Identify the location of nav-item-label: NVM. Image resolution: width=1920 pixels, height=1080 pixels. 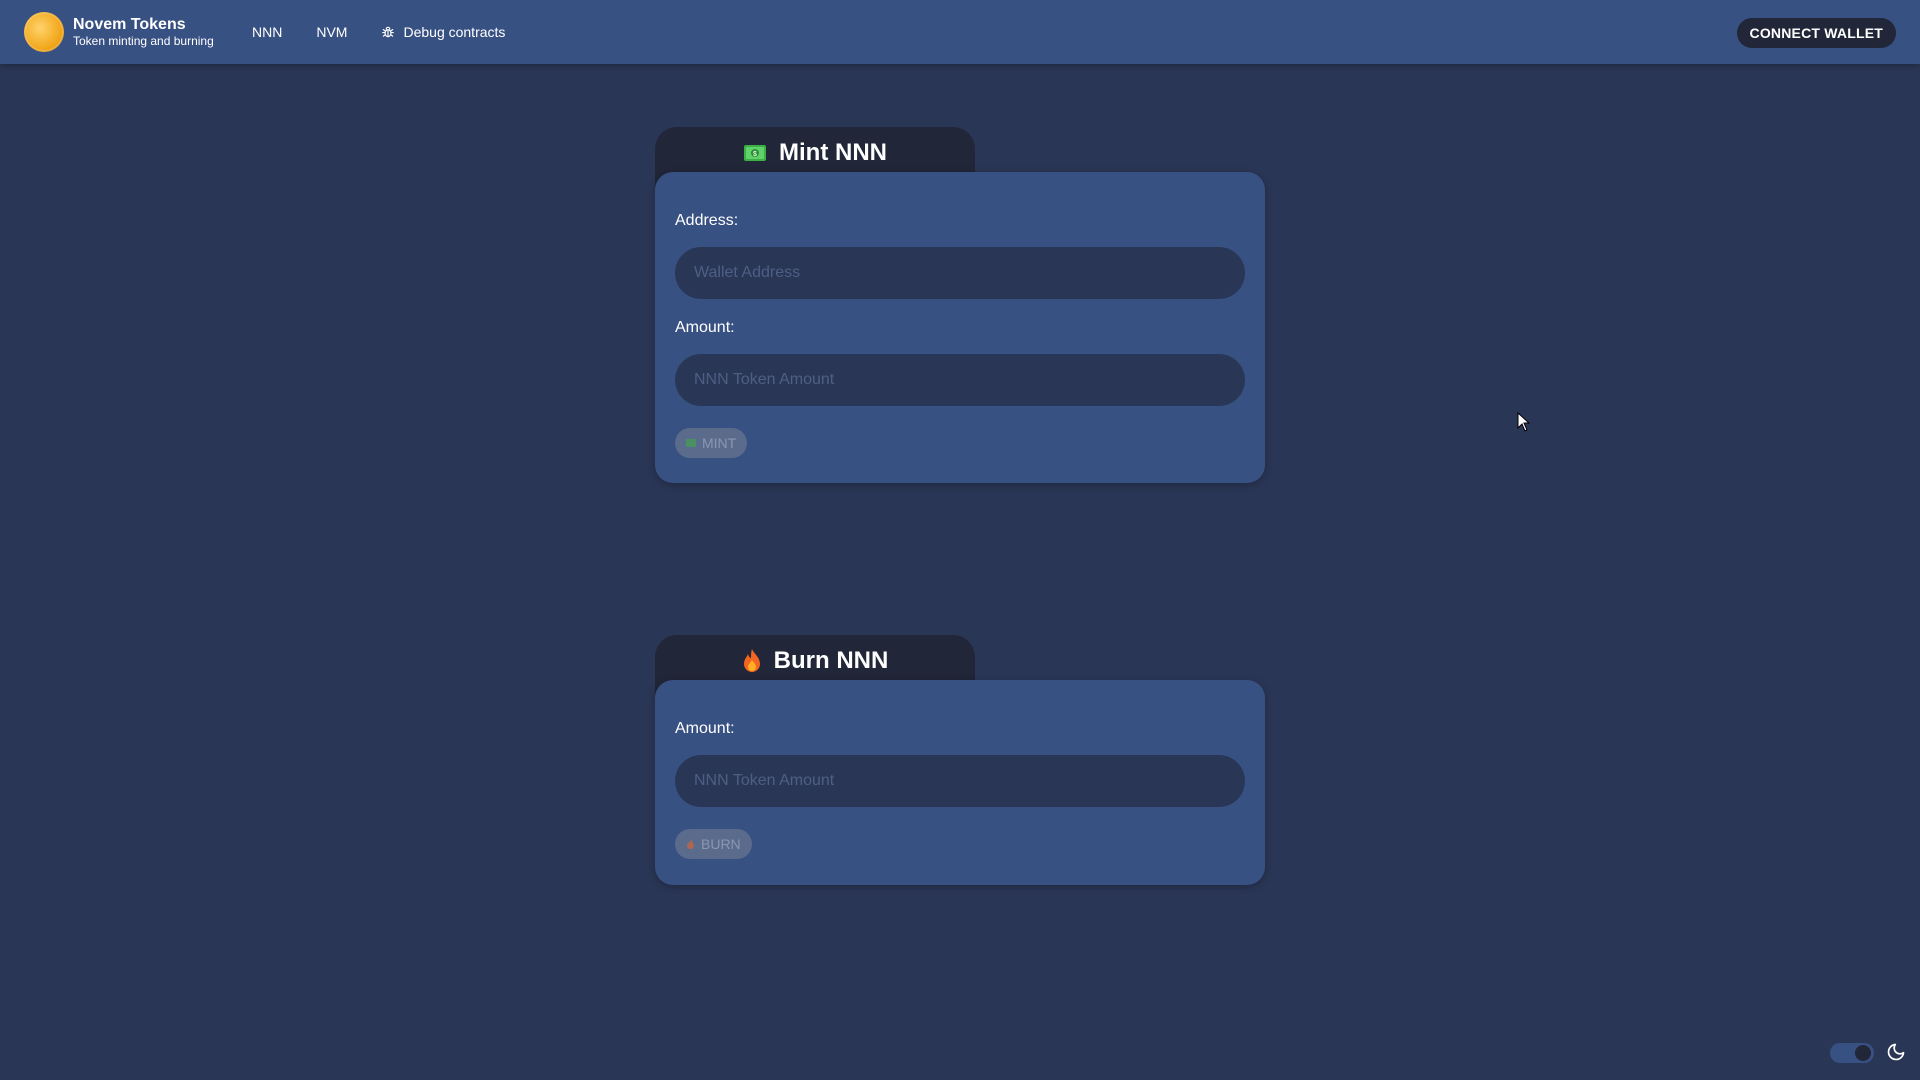
(332, 32).